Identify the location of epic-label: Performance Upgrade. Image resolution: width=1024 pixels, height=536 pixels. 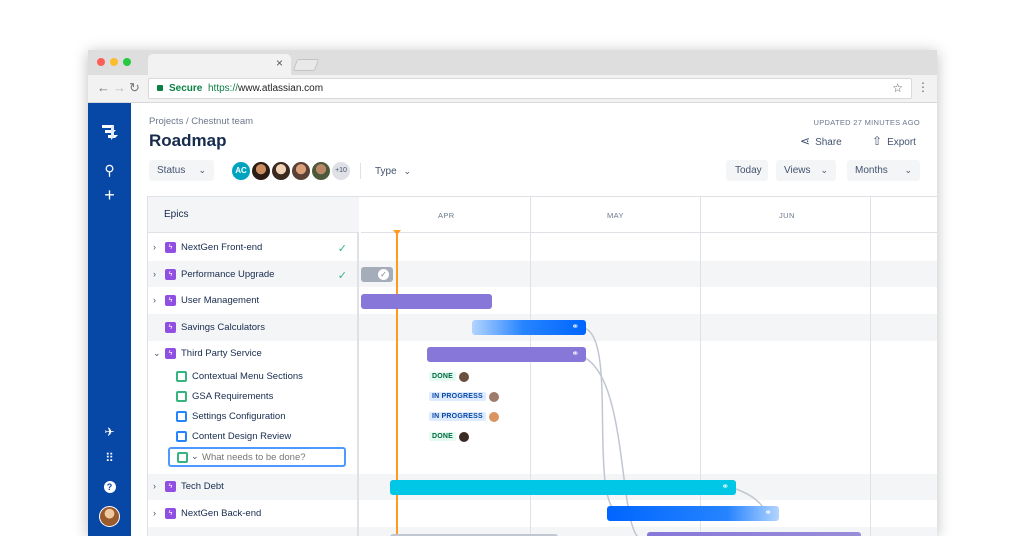
(228, 274).